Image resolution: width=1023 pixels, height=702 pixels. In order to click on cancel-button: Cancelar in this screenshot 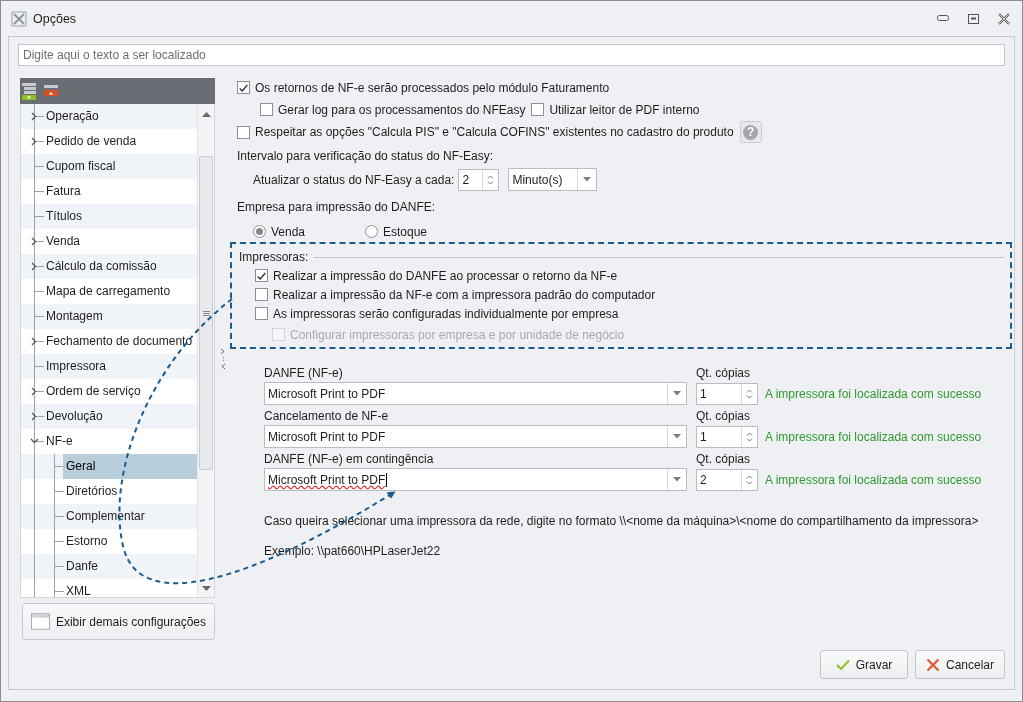, I will do `click(960, 664)`.